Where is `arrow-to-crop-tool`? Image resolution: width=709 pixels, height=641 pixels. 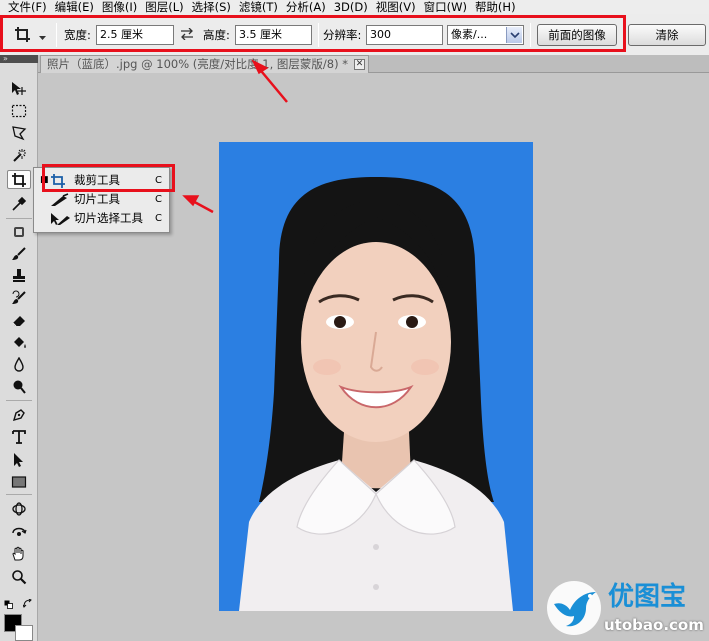 arrow-to-crop-tool is located at coordinates (198, 204).